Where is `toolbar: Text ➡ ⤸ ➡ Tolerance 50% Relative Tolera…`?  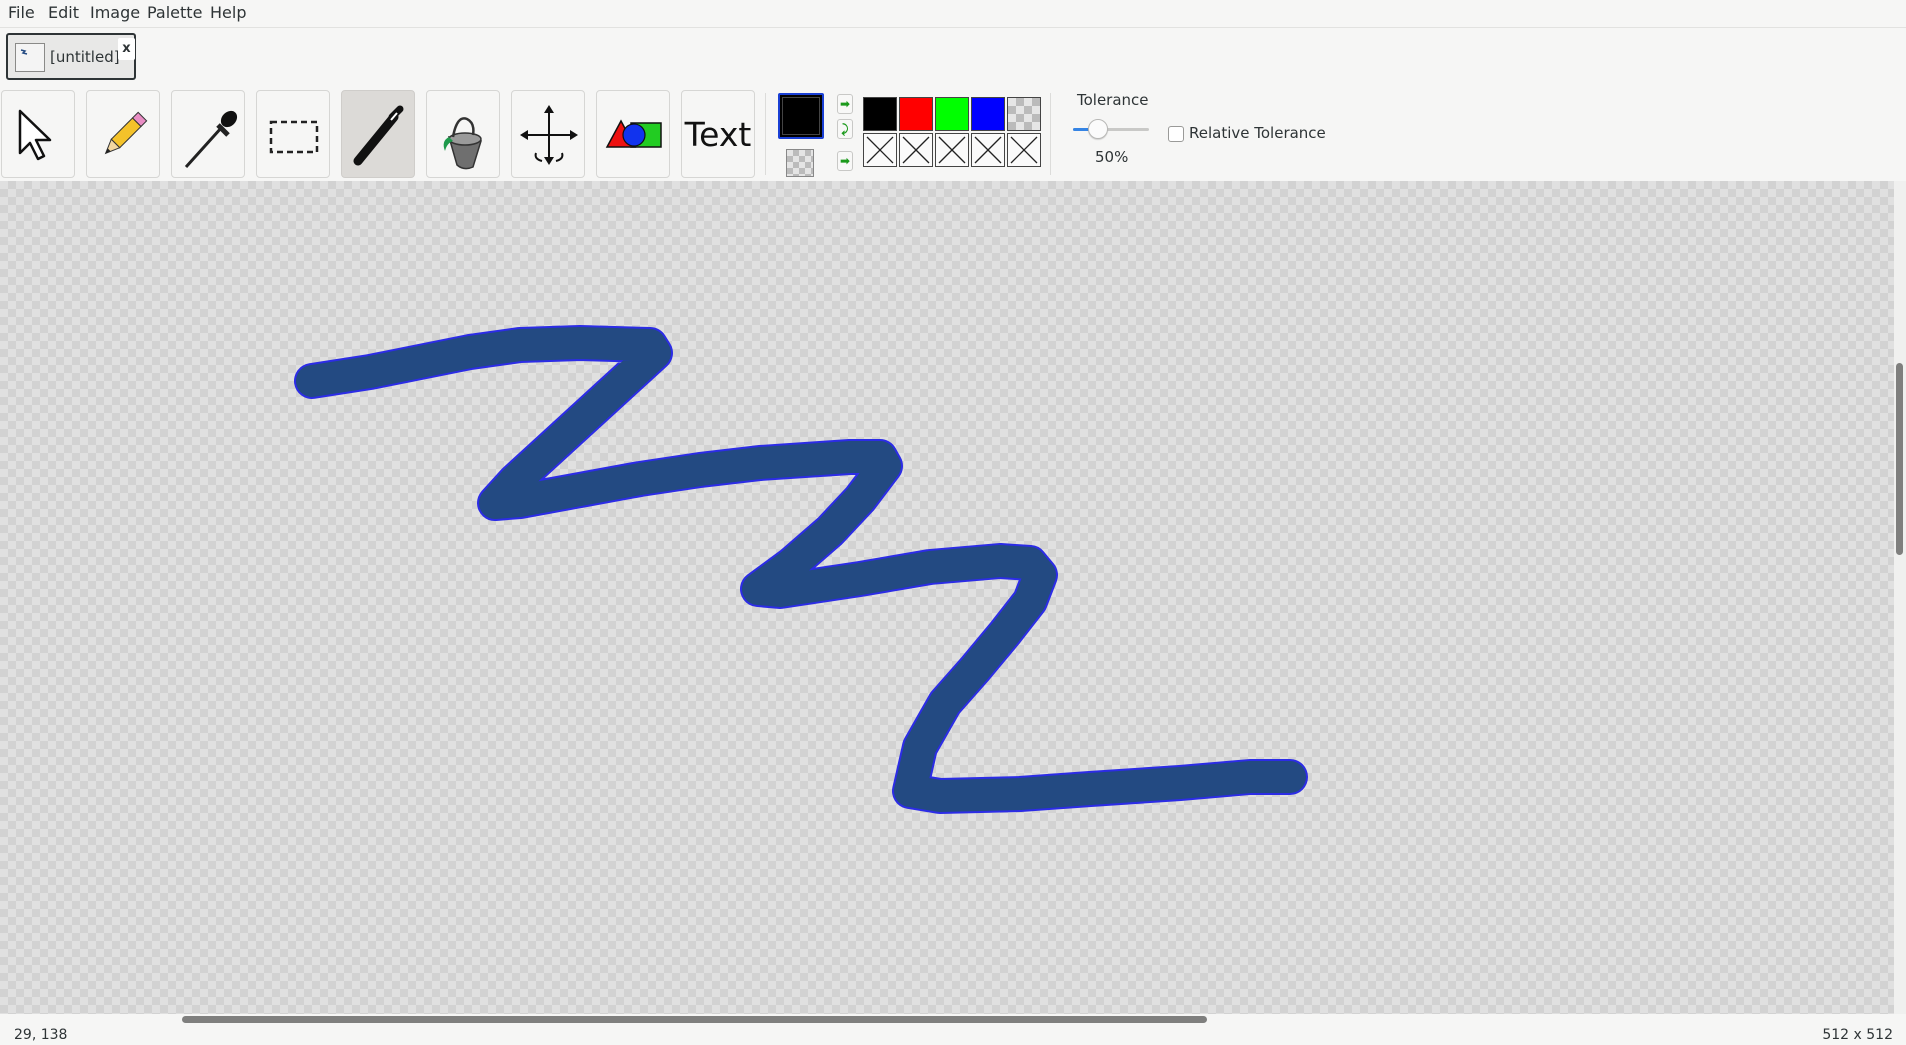 toolbar: Text ➡ ⤸ ➡ Tolerance 50% Relative Tolera… is located at coordinates (953, 134).